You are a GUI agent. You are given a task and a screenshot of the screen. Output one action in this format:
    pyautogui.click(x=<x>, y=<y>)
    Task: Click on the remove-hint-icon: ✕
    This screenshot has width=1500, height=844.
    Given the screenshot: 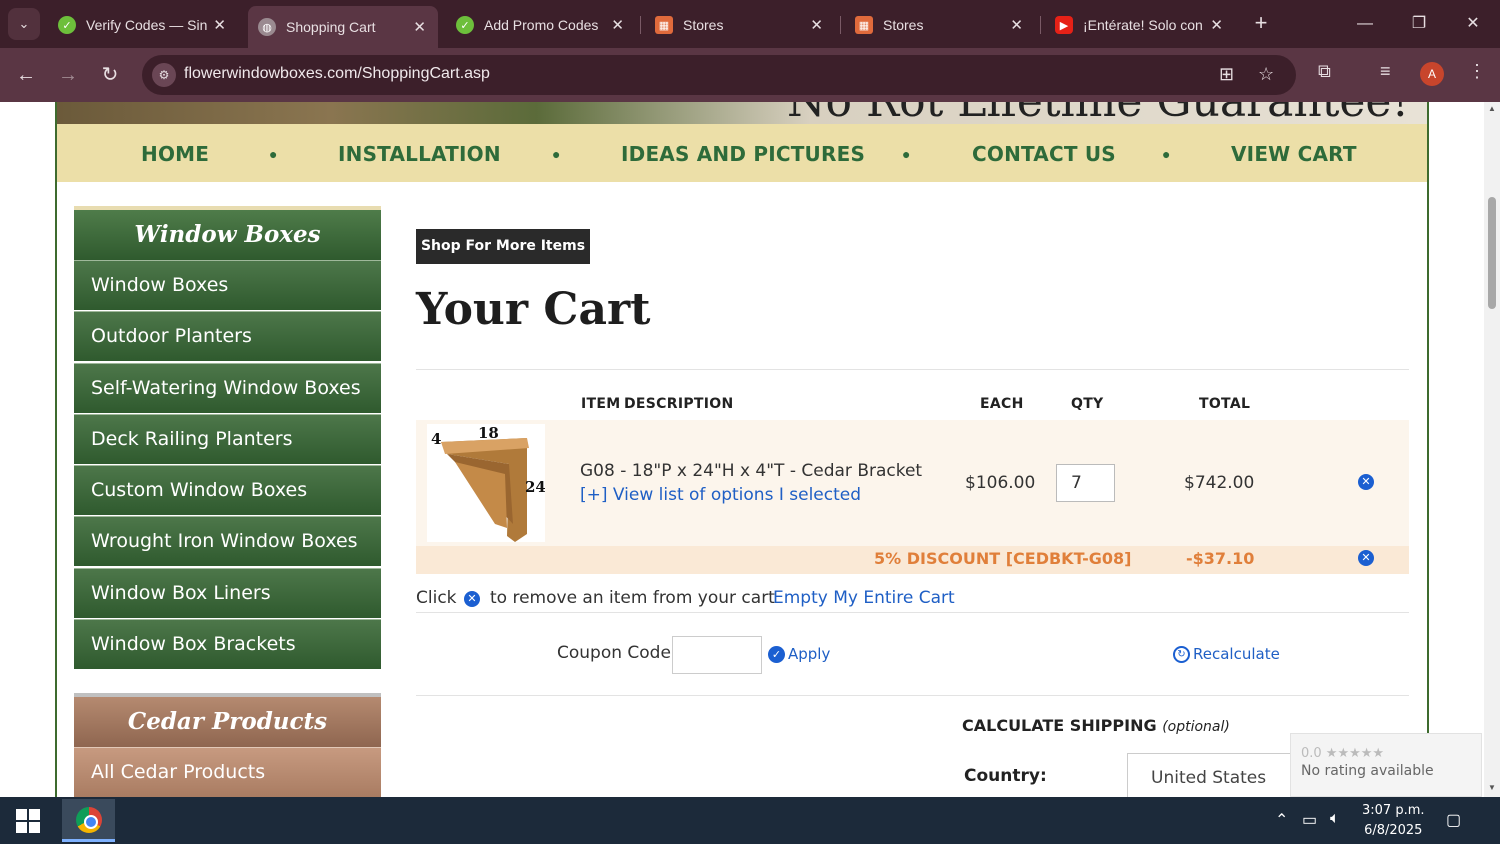 What is the action you would take?
    pyautogui.click(x=472, y=599)
    